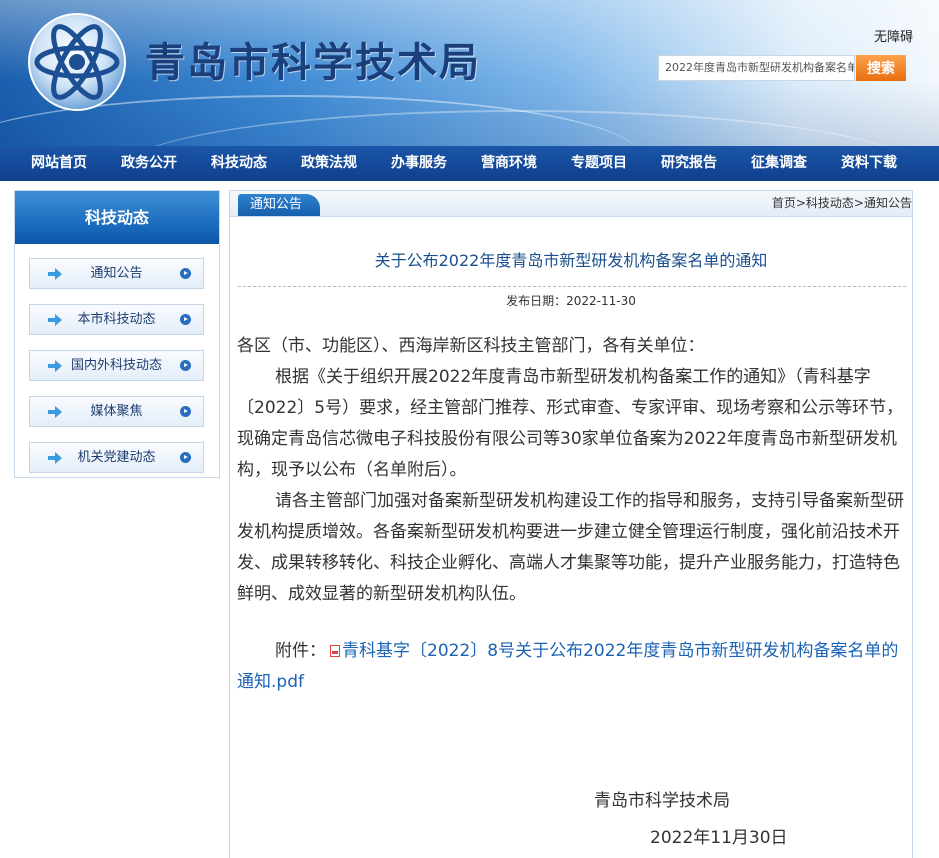 This screenshot has height=858, width=939. I want to click on breadcrumb: 首页>科技动态>通知公告, so click(842, 203).